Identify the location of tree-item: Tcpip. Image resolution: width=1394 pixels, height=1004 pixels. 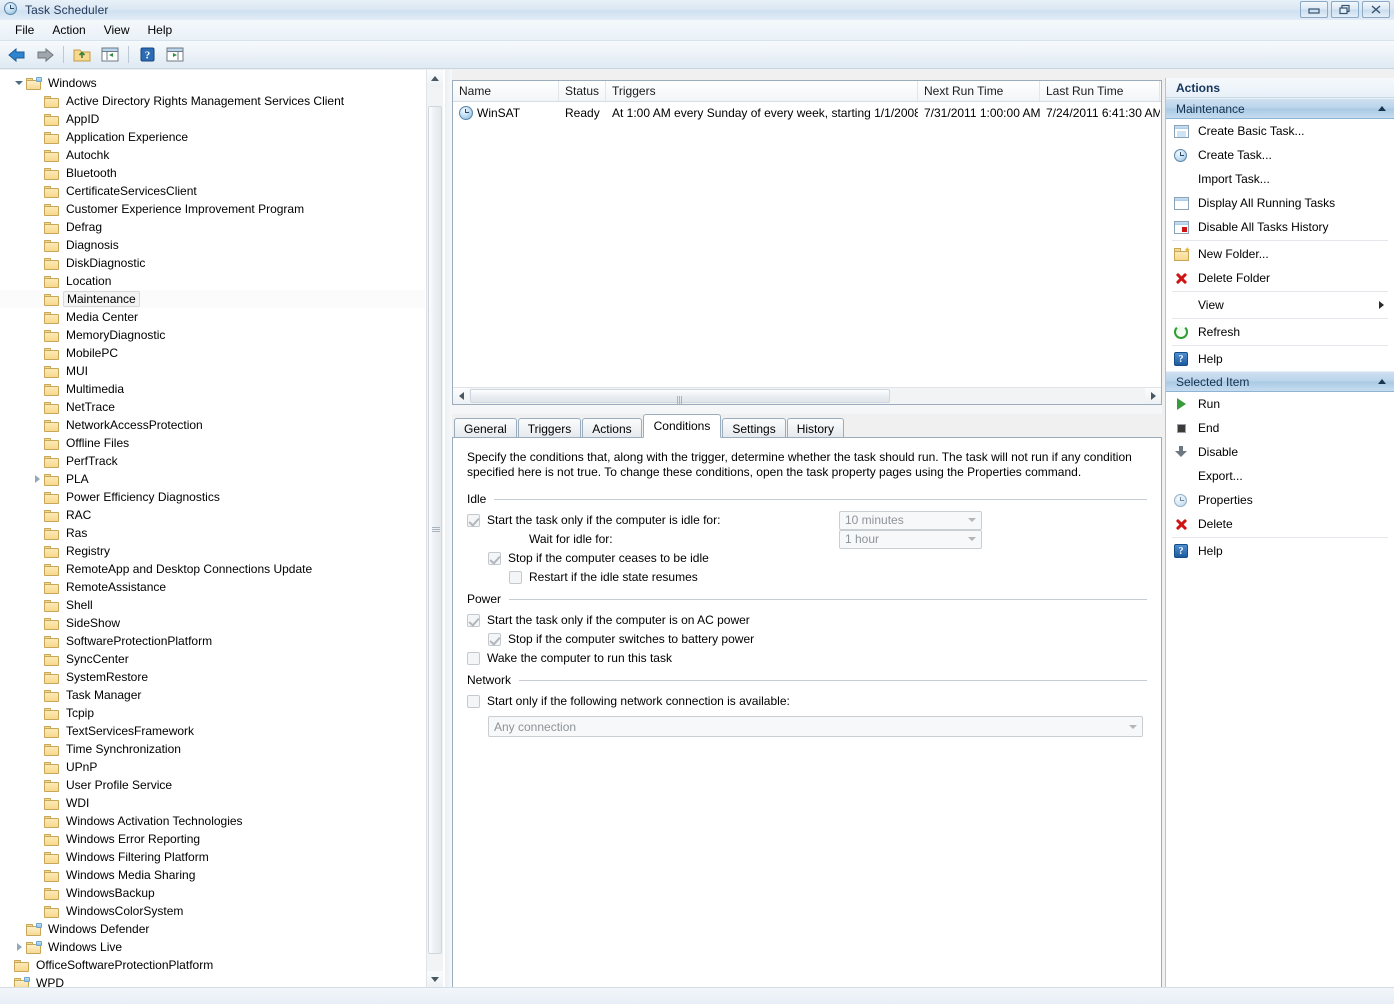
(212, 713).